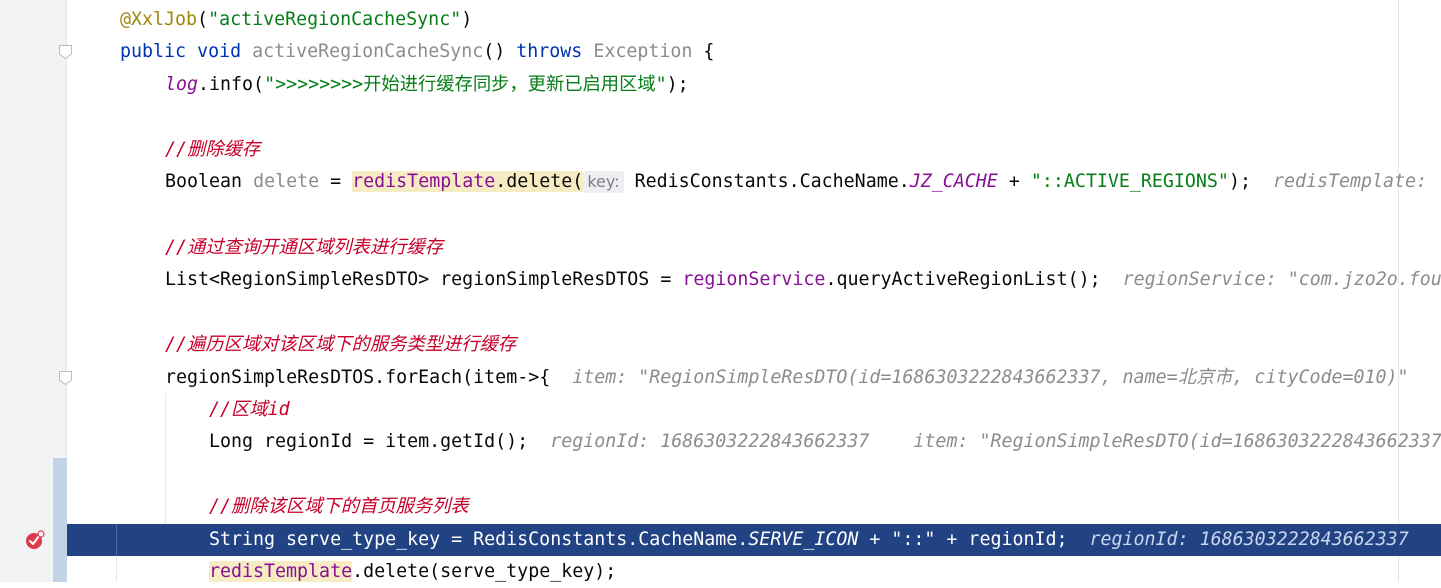 This screenshot has height=588, width=1441. Describe the element at coordinates (204, 181) in the screenshot. I see `type: Boolean` at that location.